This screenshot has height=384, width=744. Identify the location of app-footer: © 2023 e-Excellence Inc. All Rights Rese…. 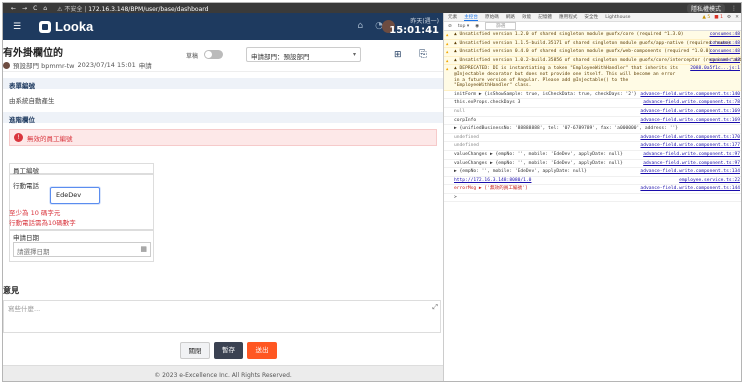
(223, 373).